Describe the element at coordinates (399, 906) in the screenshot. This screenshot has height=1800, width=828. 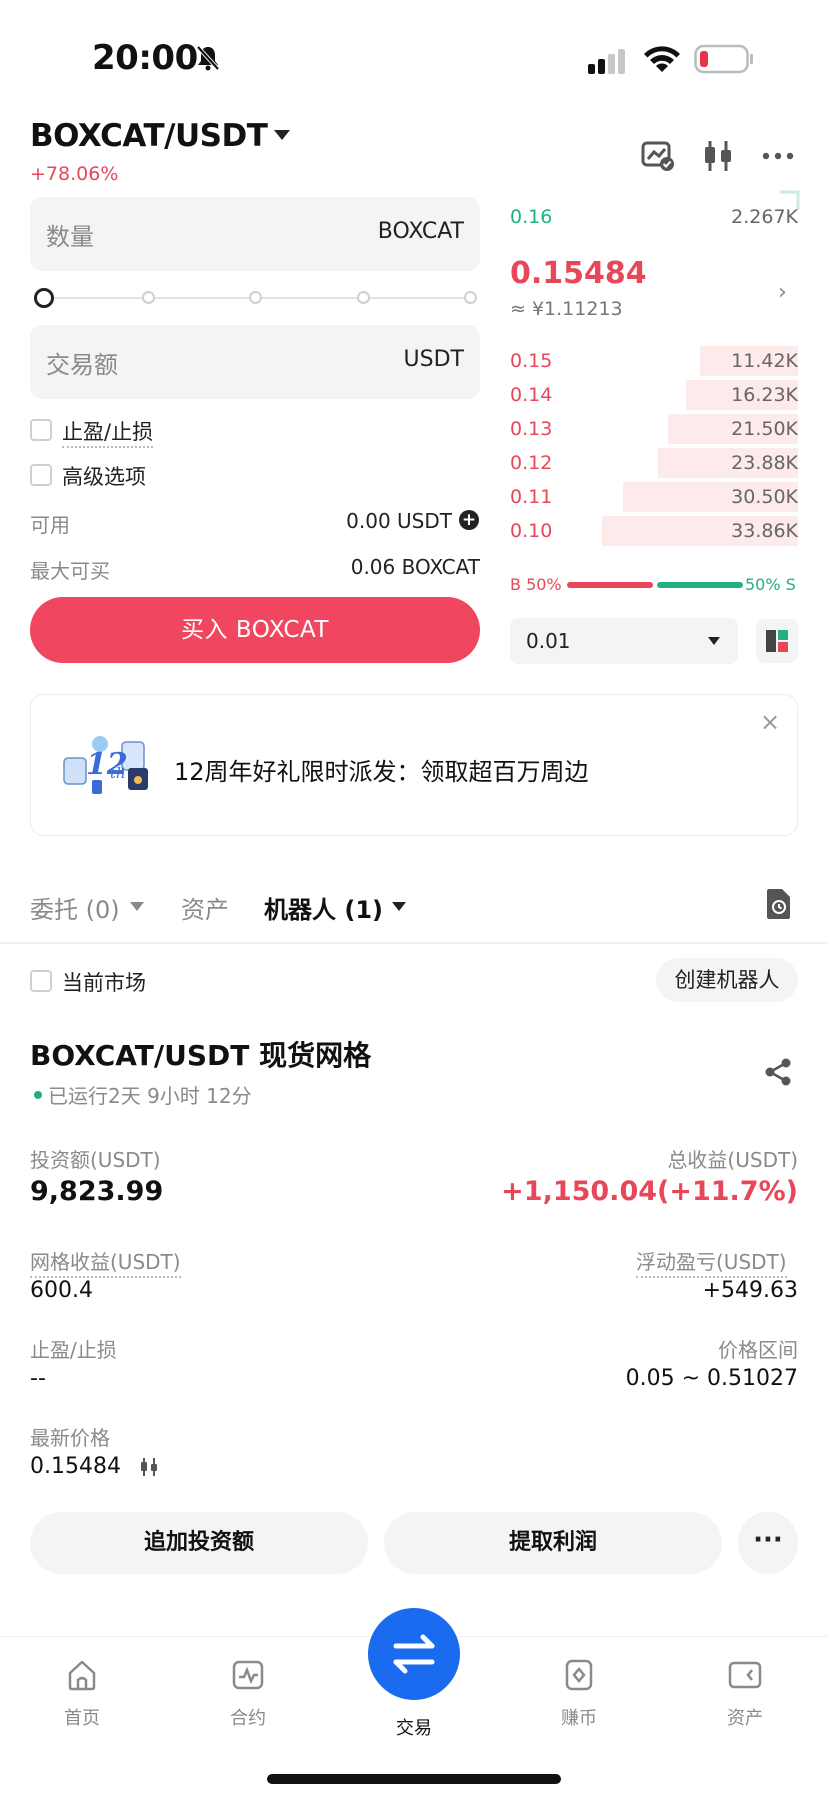
I see `tab-bots-caret-icon` at that location.